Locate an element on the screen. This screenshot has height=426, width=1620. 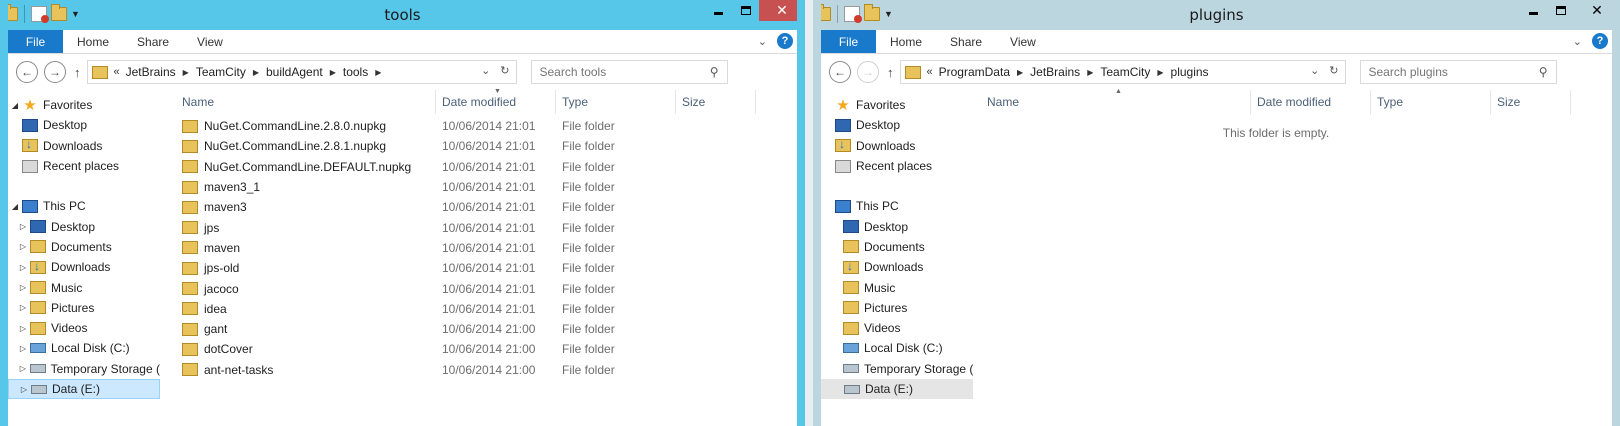
nav-pc-videos: Videos is located at coordinates (897, 328).